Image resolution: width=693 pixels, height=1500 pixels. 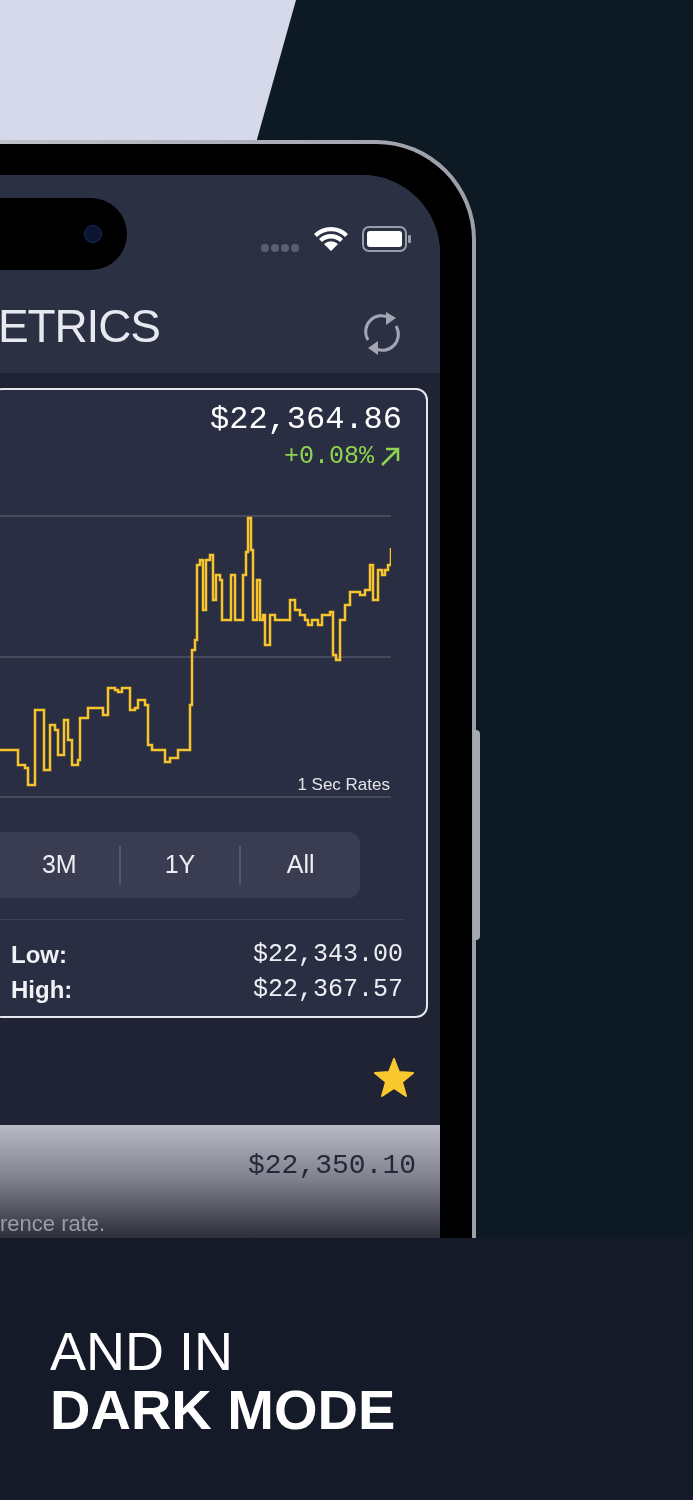 I want to click on range-tab: 1Y, so click(x=180, y=865).